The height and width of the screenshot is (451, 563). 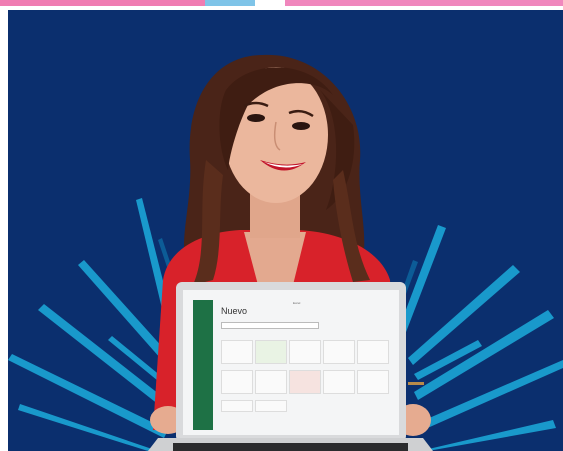 What do you see at coordinates (300, 365) in the screenshot?
I see `laptop-screen: Nuevo Excel` at bounding box center [300, 365].